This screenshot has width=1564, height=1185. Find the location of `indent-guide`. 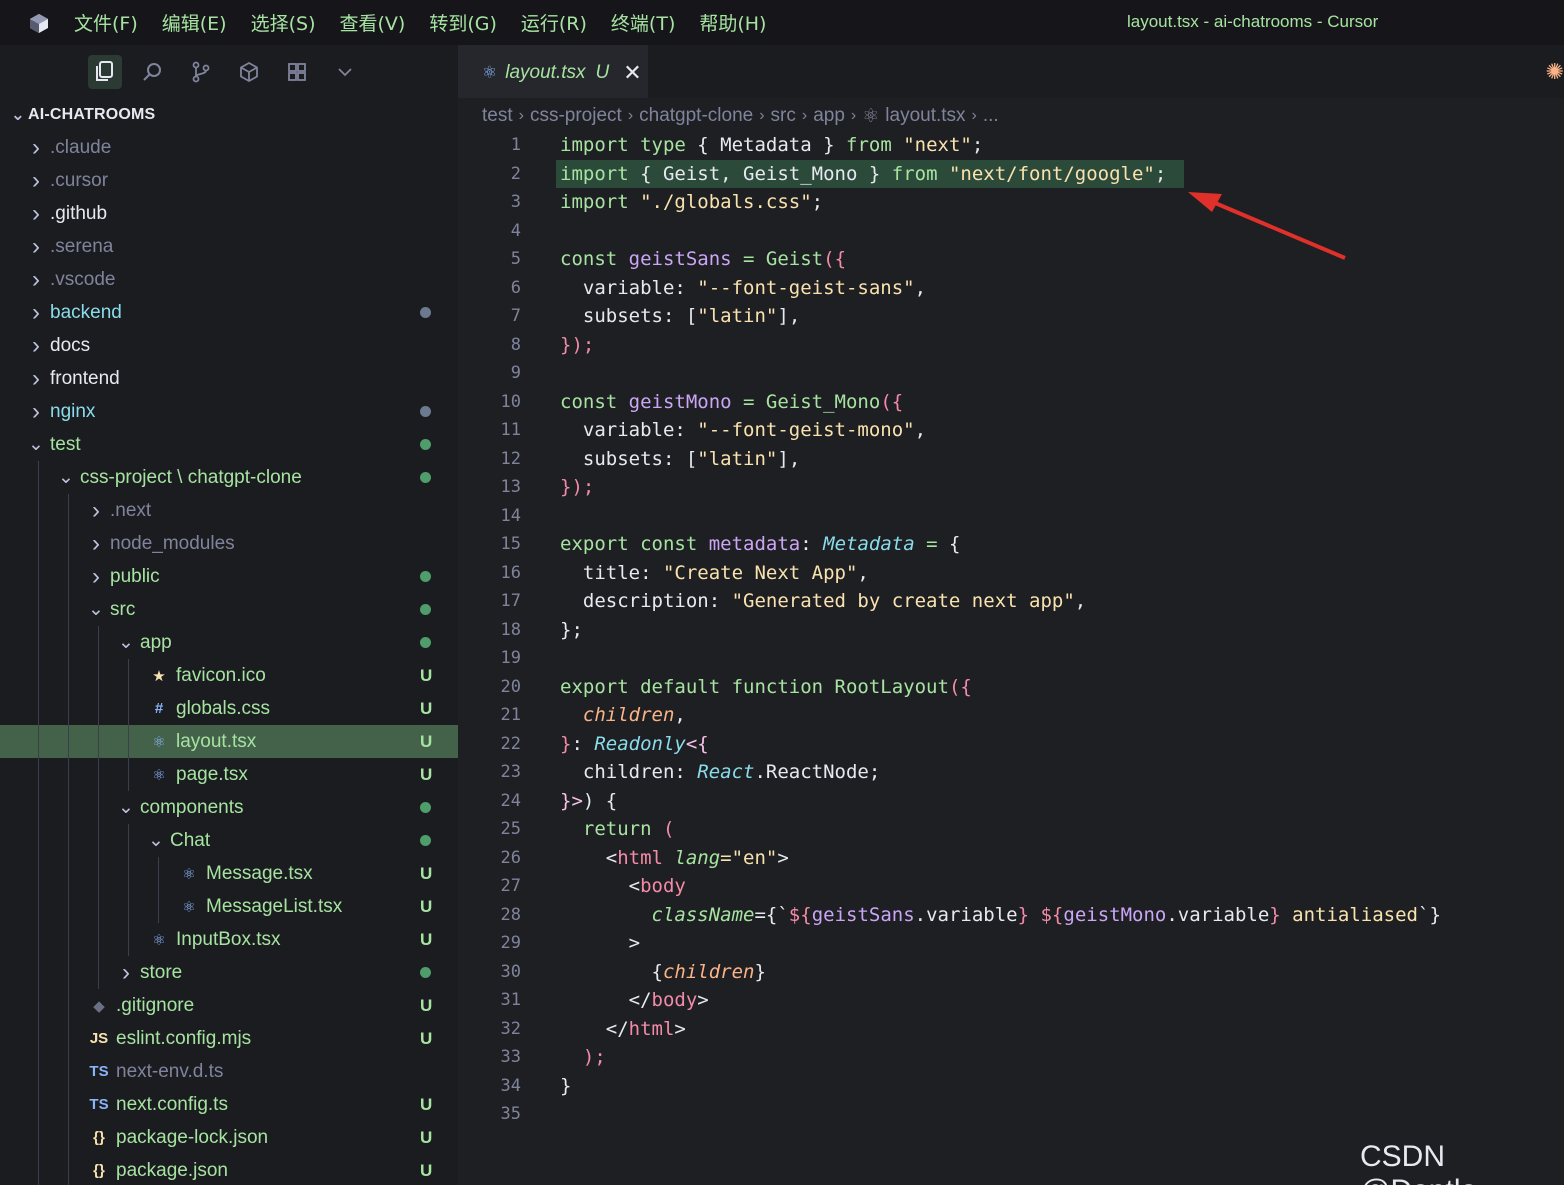

indent-guide is located at coordinates (98, 741).